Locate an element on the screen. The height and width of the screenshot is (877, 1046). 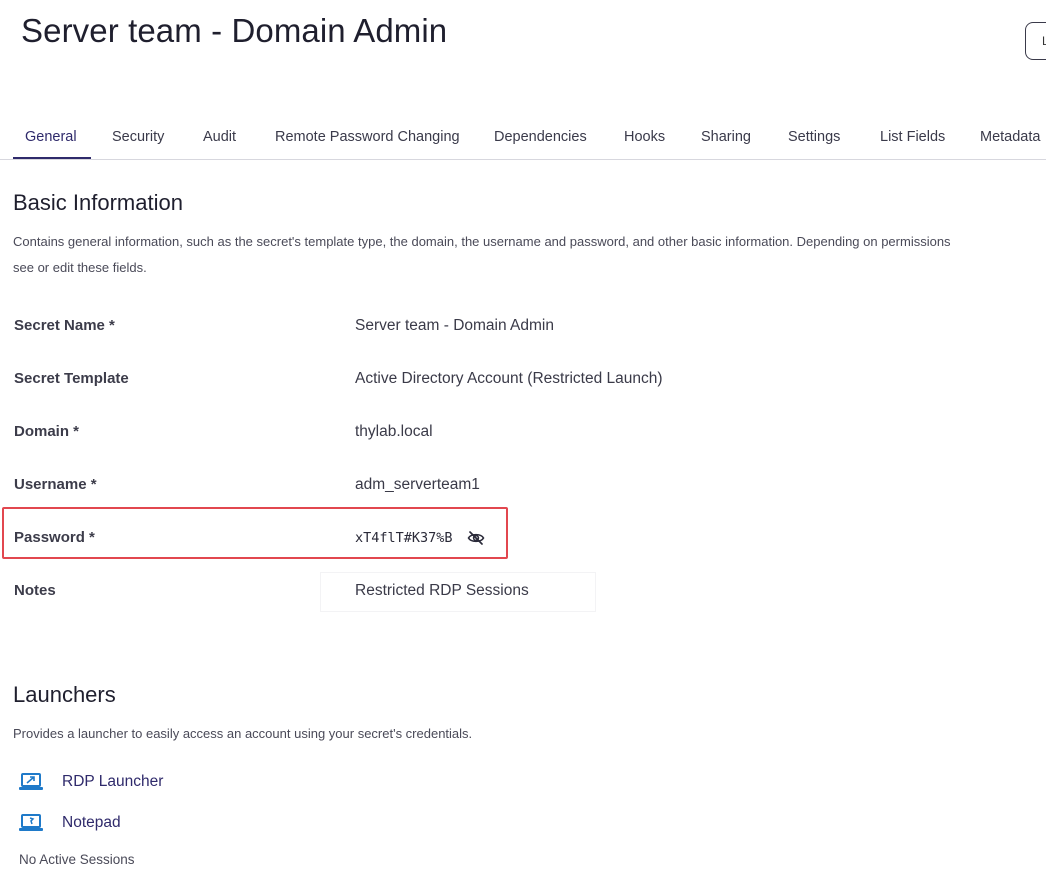
tab-metadata: Metadata is located at coordinates (1010, 138).